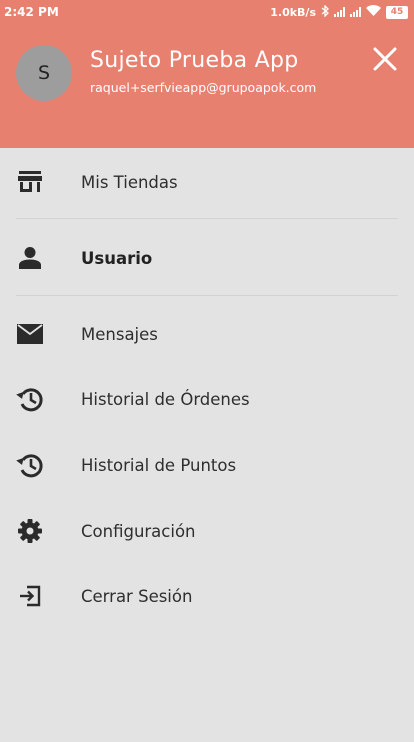 This screenshot has width=414, height=742. What do you see at coordinates (207, 334) in the screenshot?
I see `menu-item-mensajes: Mensajes` at bounding box center [207, 334].